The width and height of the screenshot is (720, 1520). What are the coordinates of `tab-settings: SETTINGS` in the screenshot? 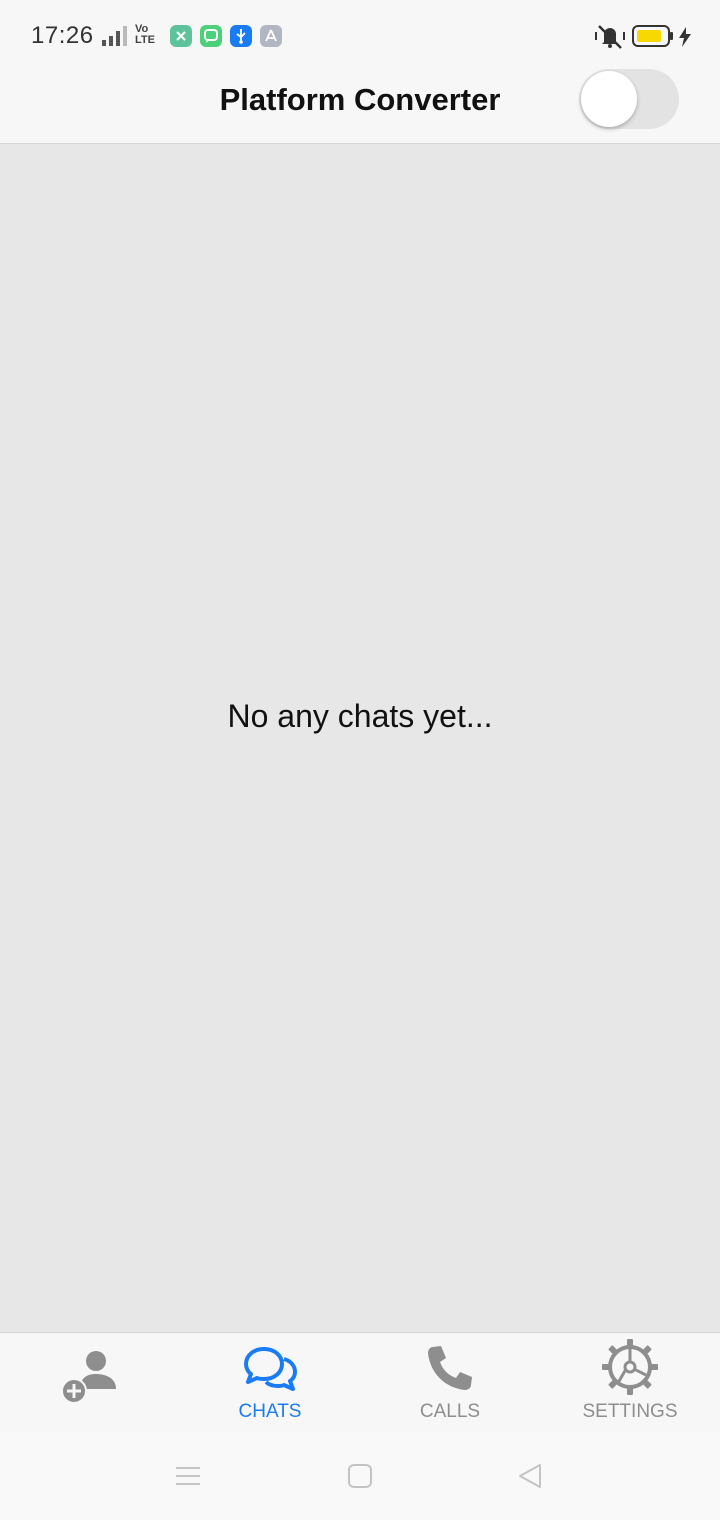 It's located at (630, 1383).